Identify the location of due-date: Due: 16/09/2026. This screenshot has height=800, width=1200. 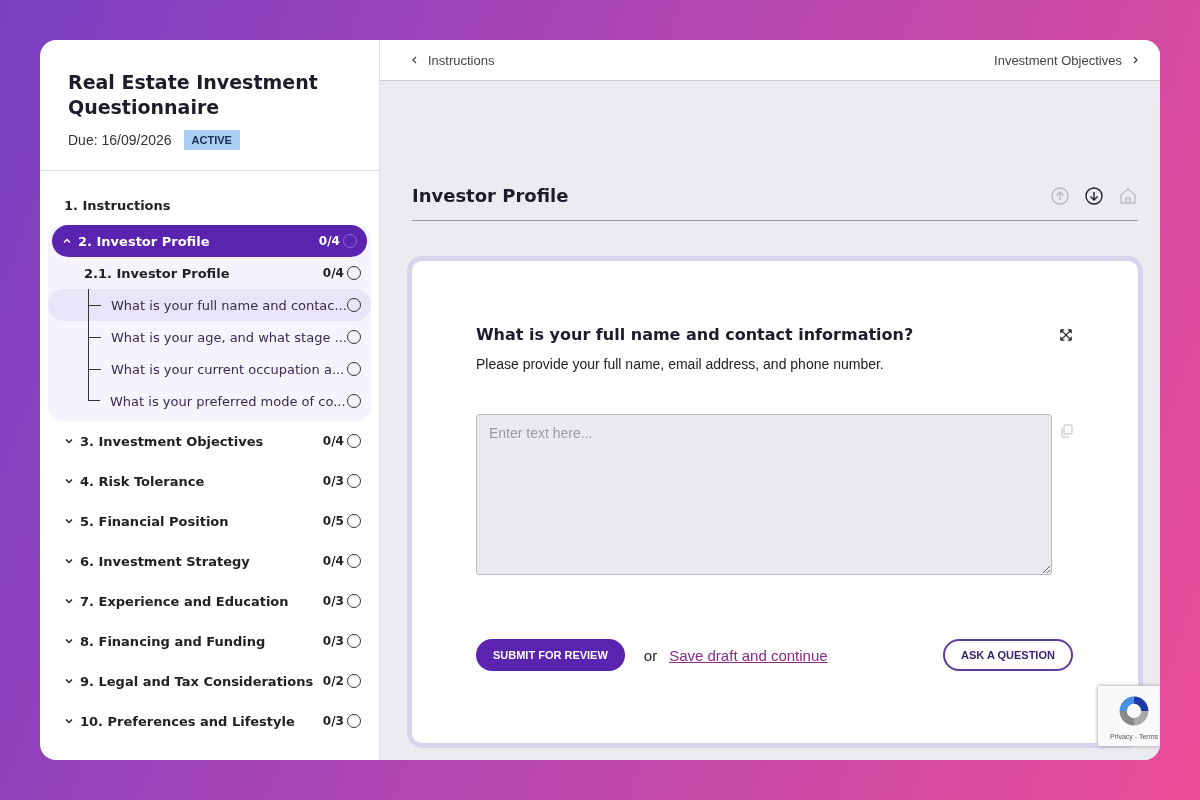
(120, 140).